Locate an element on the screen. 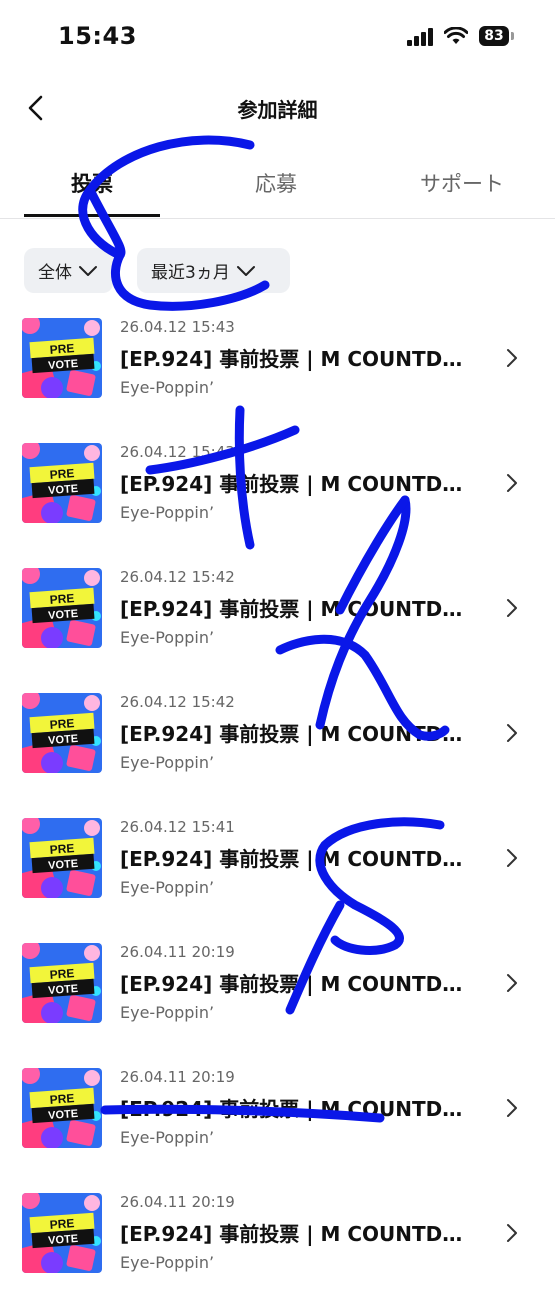 This screenshot has height=1301, width=555. battery-tip-icon is located at coordinates (512, 36).